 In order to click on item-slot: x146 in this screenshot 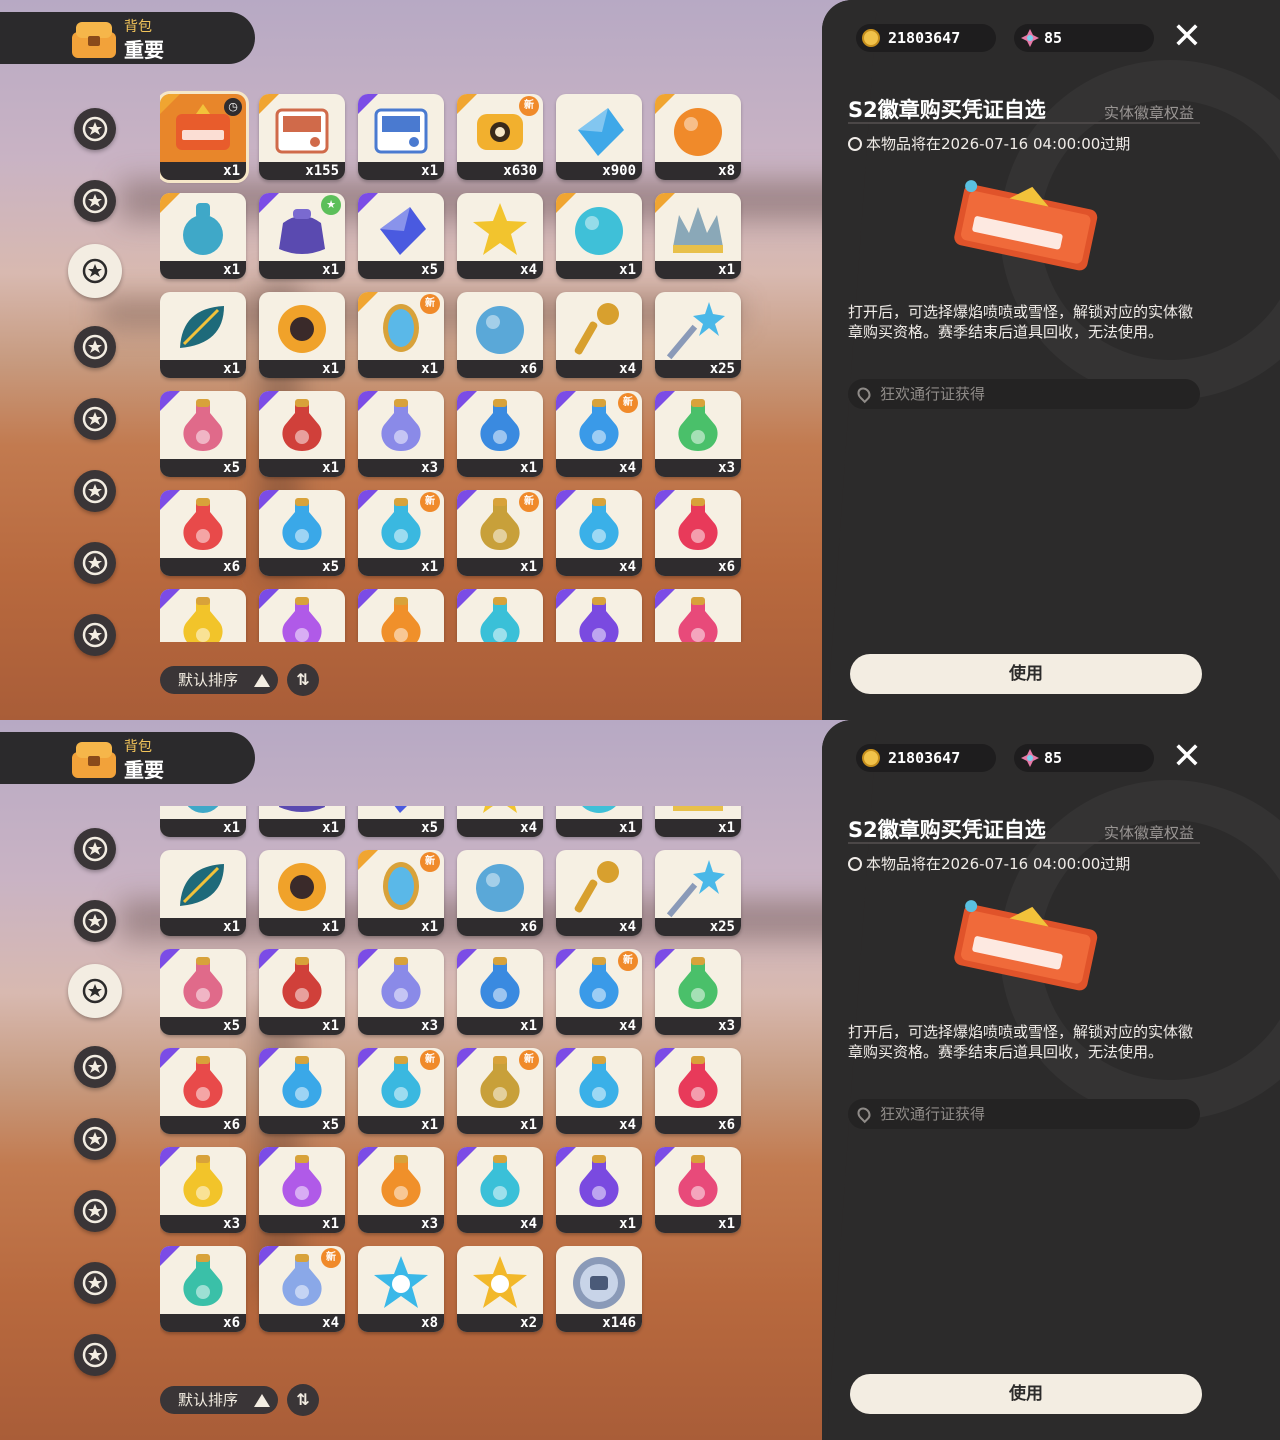, I will do `click(599, 1289)`.